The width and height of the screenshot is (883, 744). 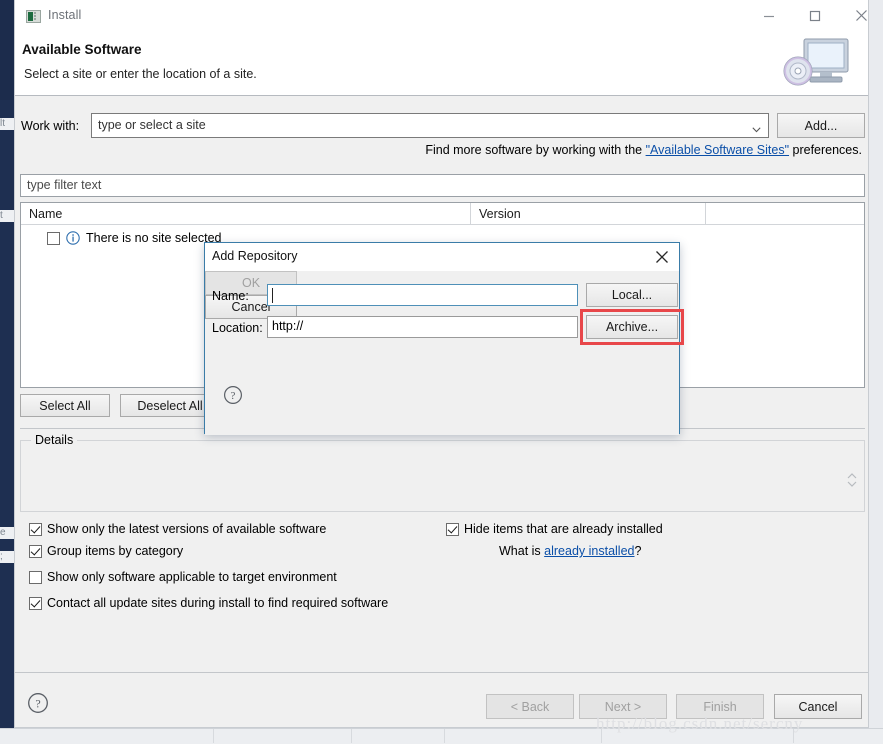 What do you see at coordinates (563, 529) in the screenshot?
I see `option-label: Hide items that are already installed` at bounding box center [563, 529].